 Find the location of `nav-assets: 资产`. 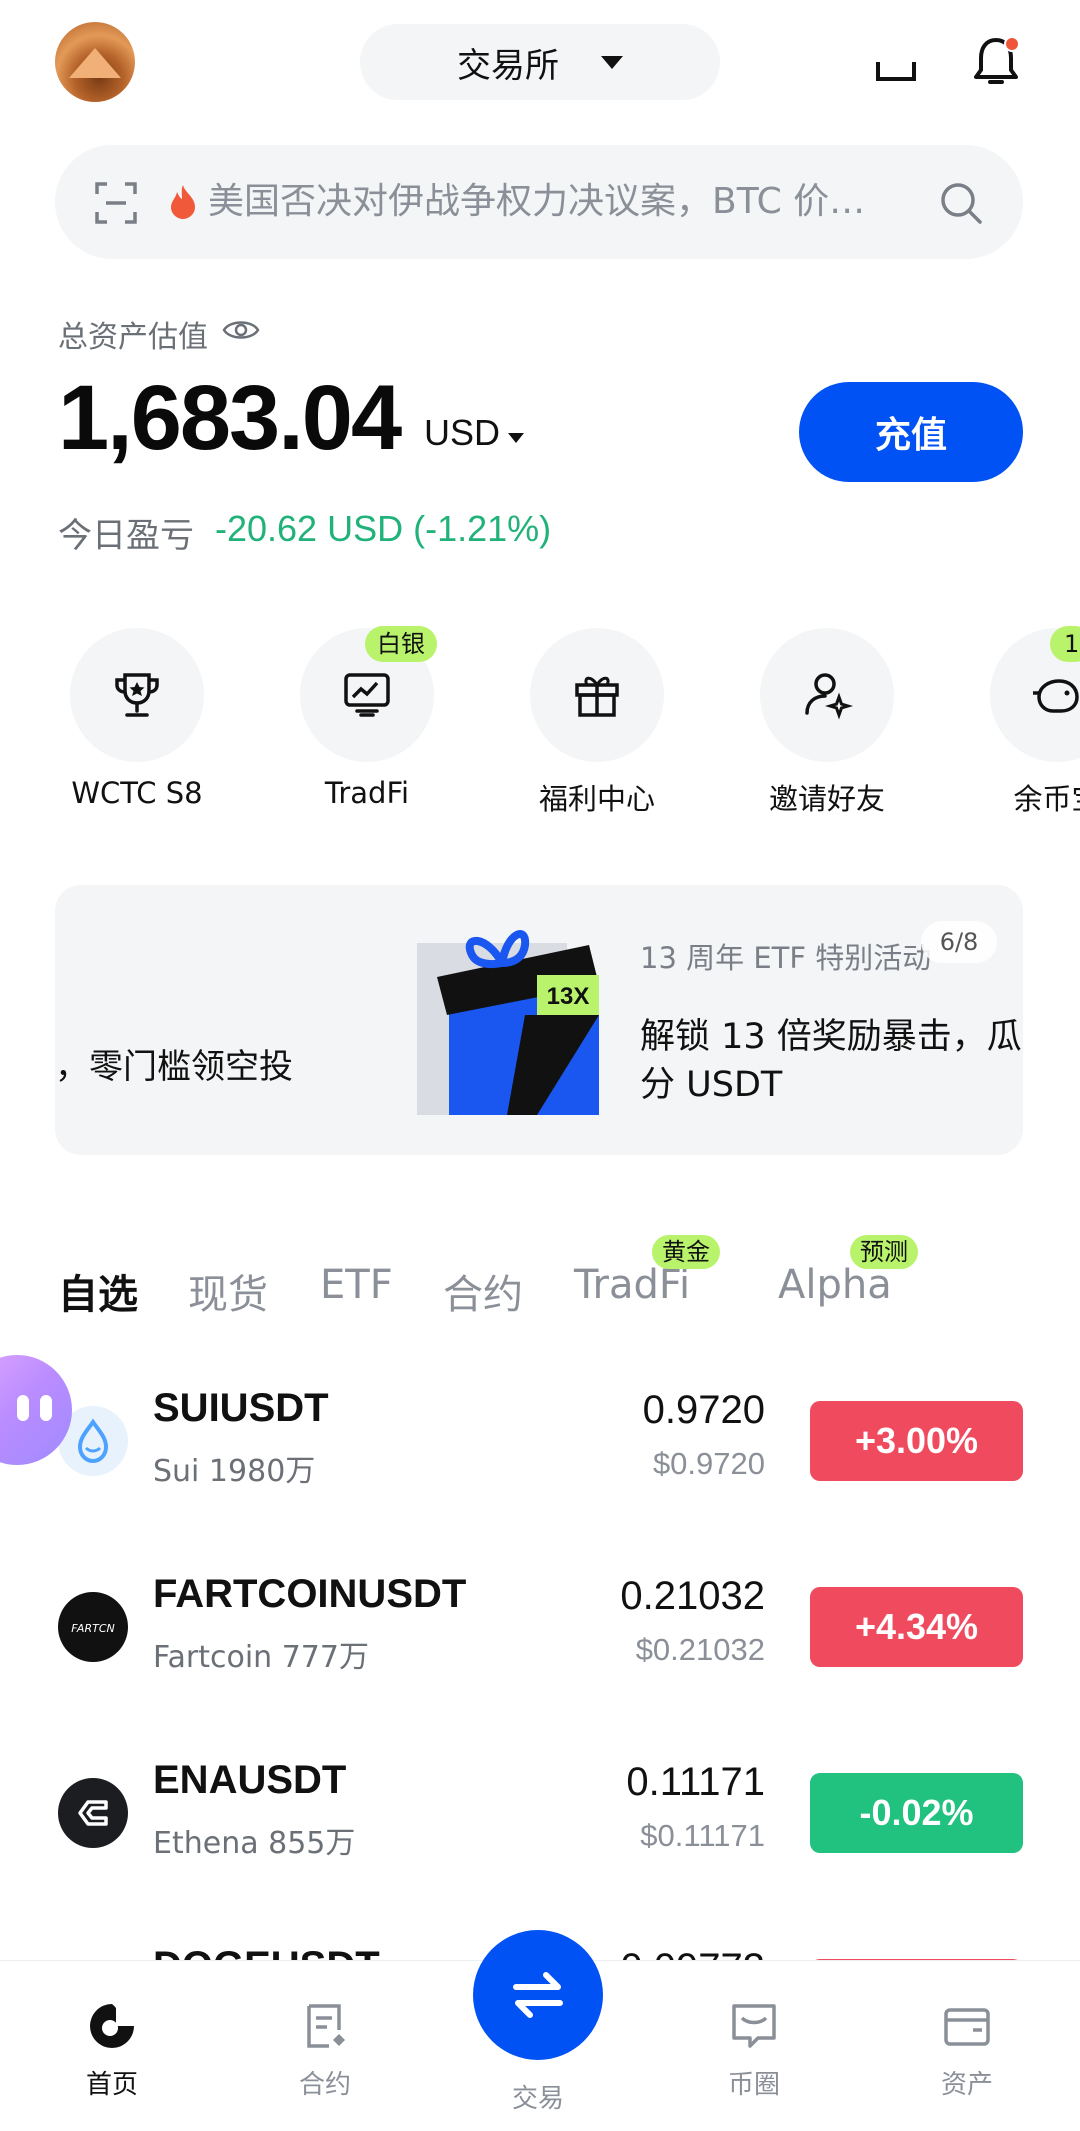

nav-assets: 资产 is located at coordinates (967, 2050).